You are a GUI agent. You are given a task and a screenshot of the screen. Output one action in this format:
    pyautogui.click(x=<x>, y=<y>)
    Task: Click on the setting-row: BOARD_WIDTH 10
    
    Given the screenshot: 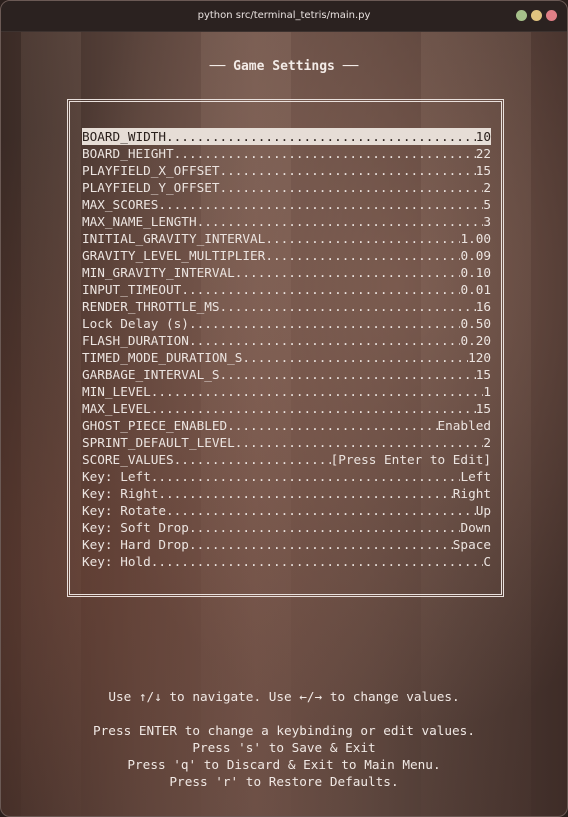 What is the action you would take?
    pyautogui.click(x=286, y=136)
    